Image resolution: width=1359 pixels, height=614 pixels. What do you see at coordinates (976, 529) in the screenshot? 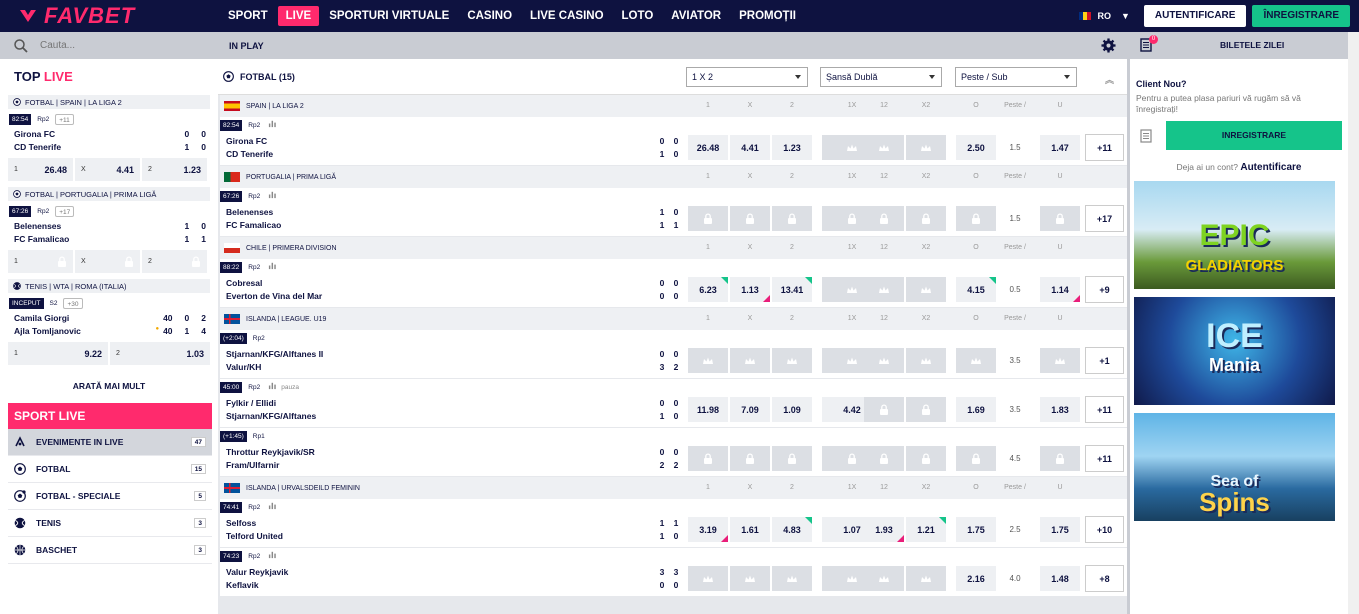
I see `odd-button: 1.75` at bounding box center [976, 529].